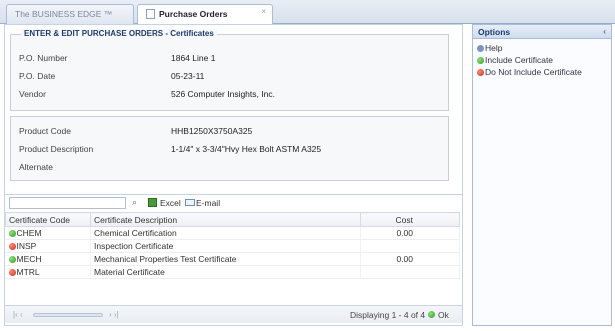 This screenshot has width=615, height=331. I want to click on grid-toolbar: ⌕ Excel E-mail, so click(233, 202).